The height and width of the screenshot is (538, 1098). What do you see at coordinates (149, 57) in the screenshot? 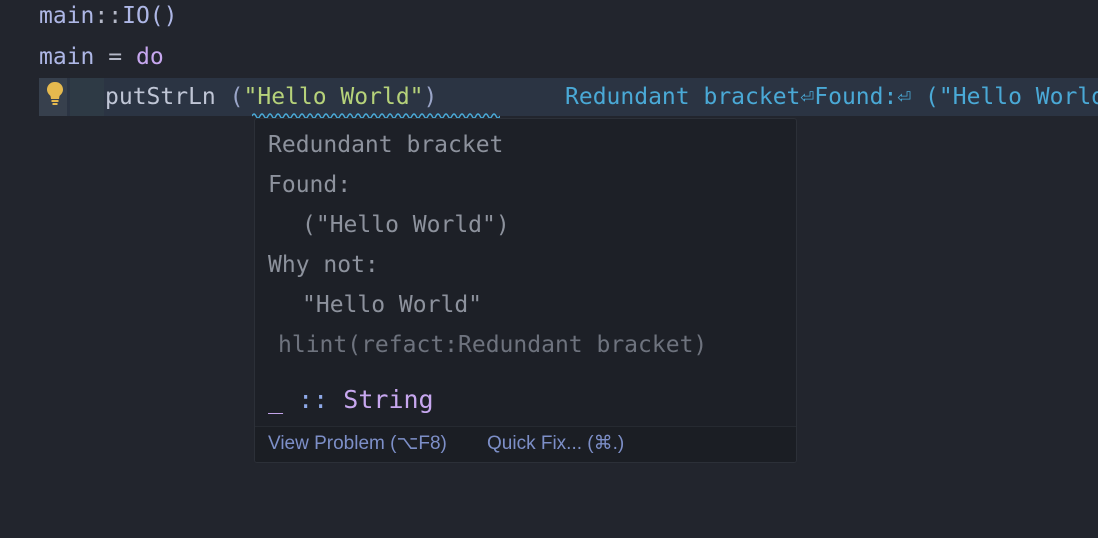
I see `keyword-do: do` at bounding box center [149, 57].